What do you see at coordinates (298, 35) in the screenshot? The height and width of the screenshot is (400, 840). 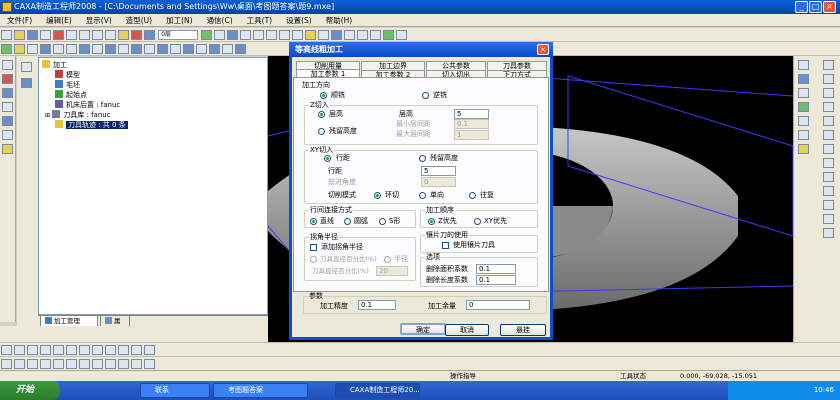 I see `rotate-icon` at bounding box center [298, 35].